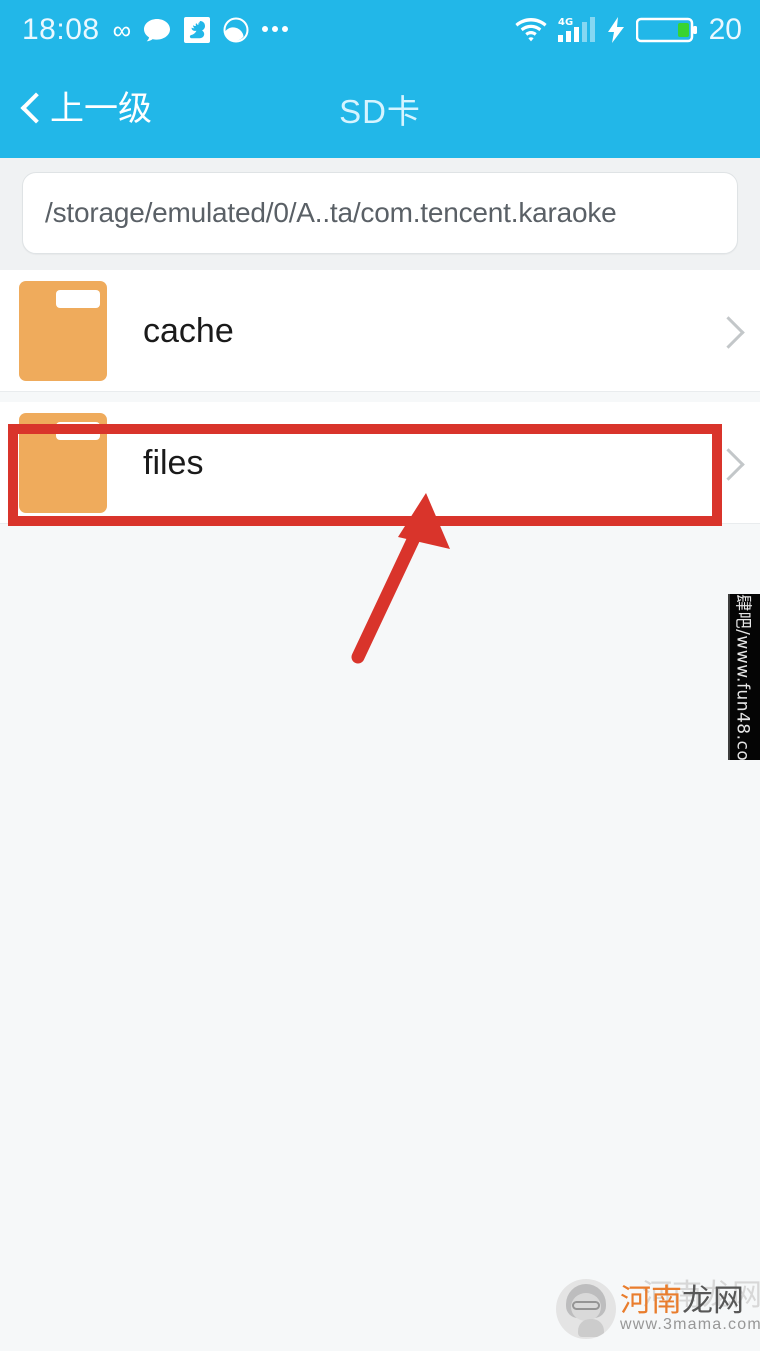  What do you see at coordinates (586, 1309) in the screenshot?
I see `watermark-avatar-icon` at bounding box center [586, 1309].